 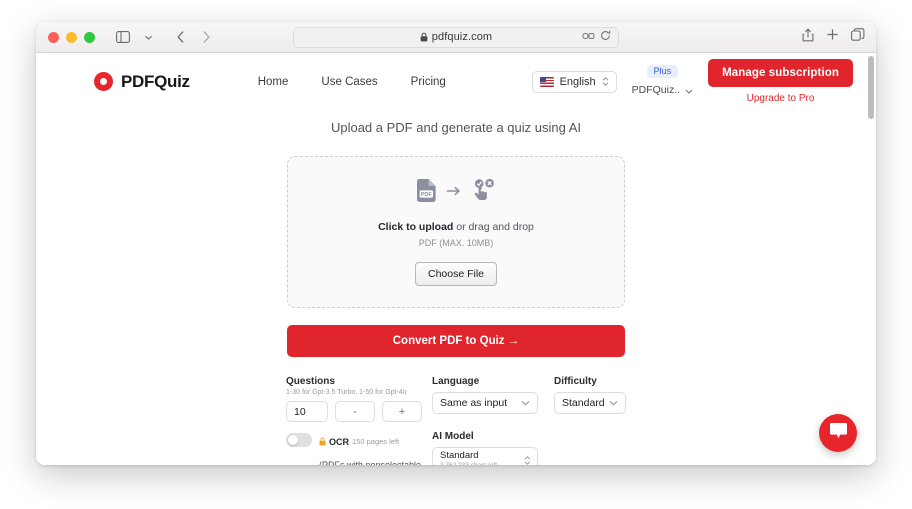 I want to click on chat-widget-button, so click(x=838, y=433).